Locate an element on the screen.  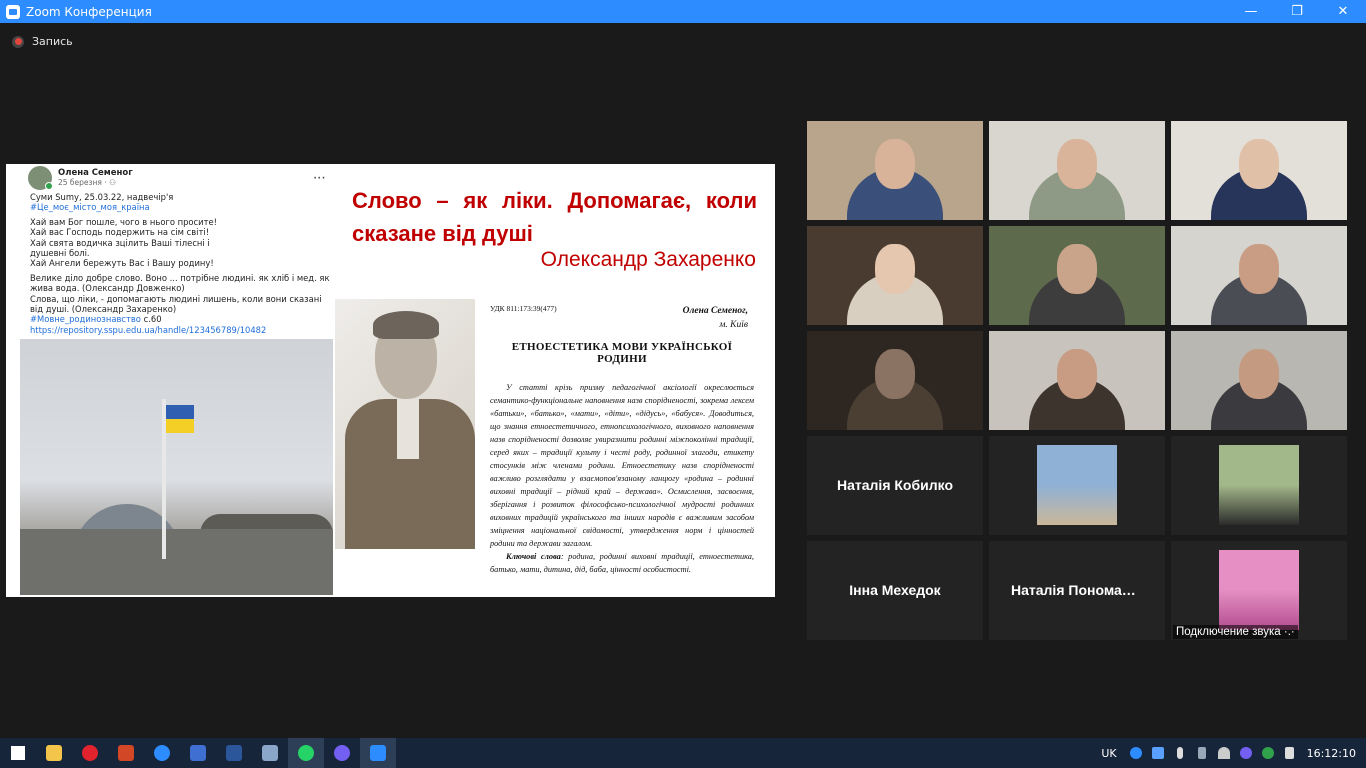
hashtag-link: #Це_моє_місто_моя_країна is located at coordinates (180, 207).